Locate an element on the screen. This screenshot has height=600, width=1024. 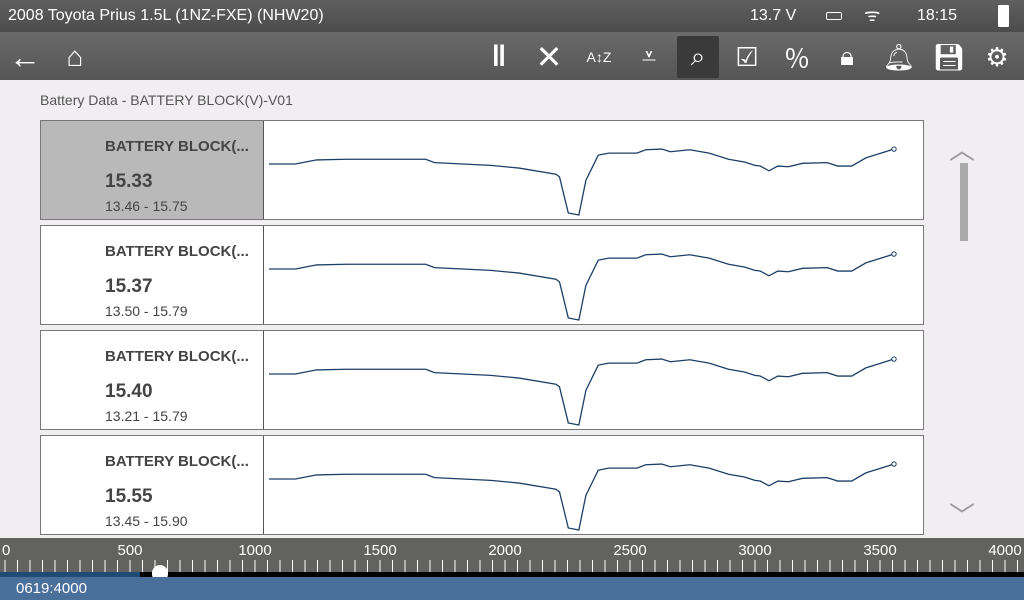
back-icon: ← is located at coordinates (25, 57).